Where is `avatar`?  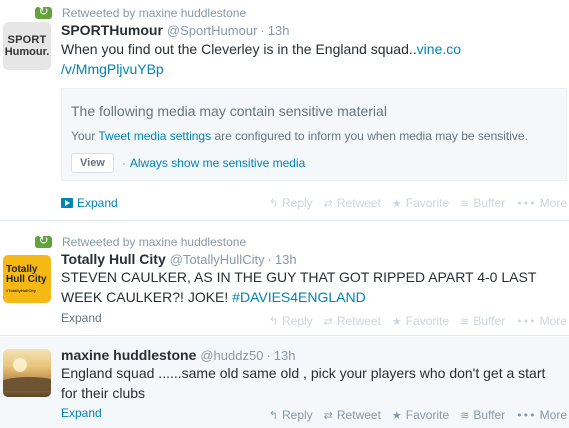
avatar is located at coordinates (27, 373).